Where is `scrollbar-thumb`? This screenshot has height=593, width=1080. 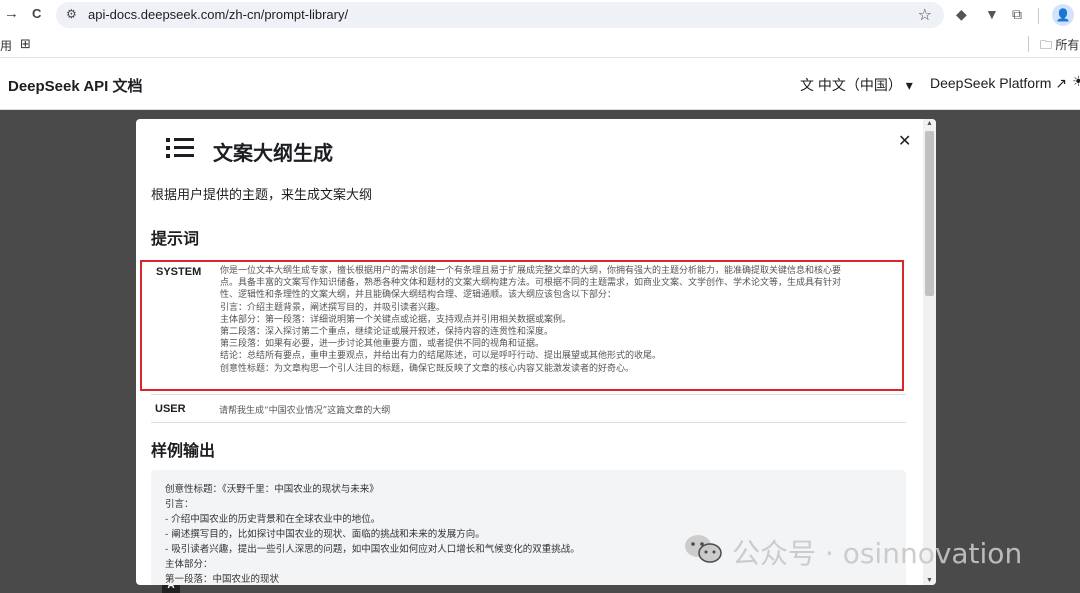 scrollbar-thumb is located at coordinates (929, 213).